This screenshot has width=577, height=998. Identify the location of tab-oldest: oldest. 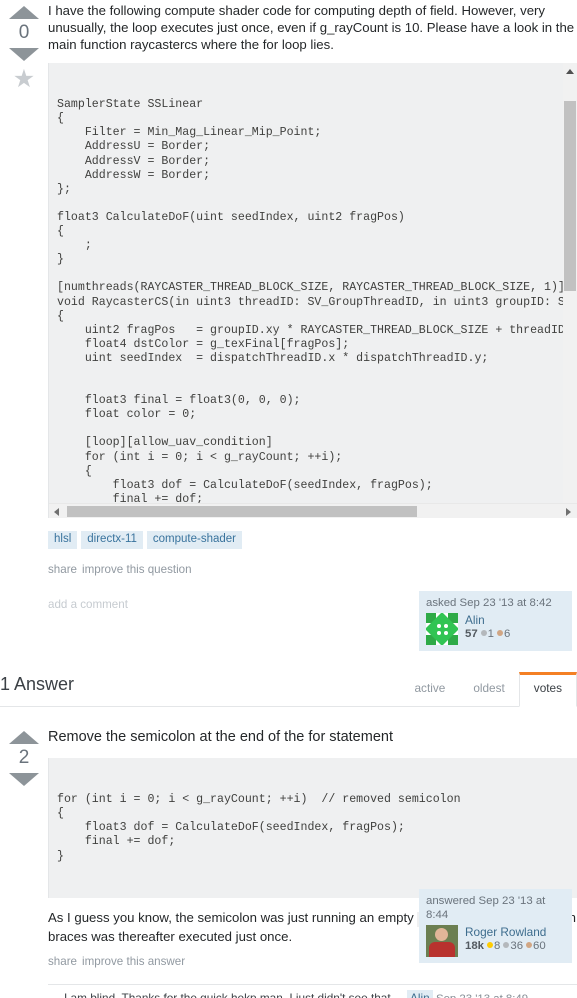
(488, 689).